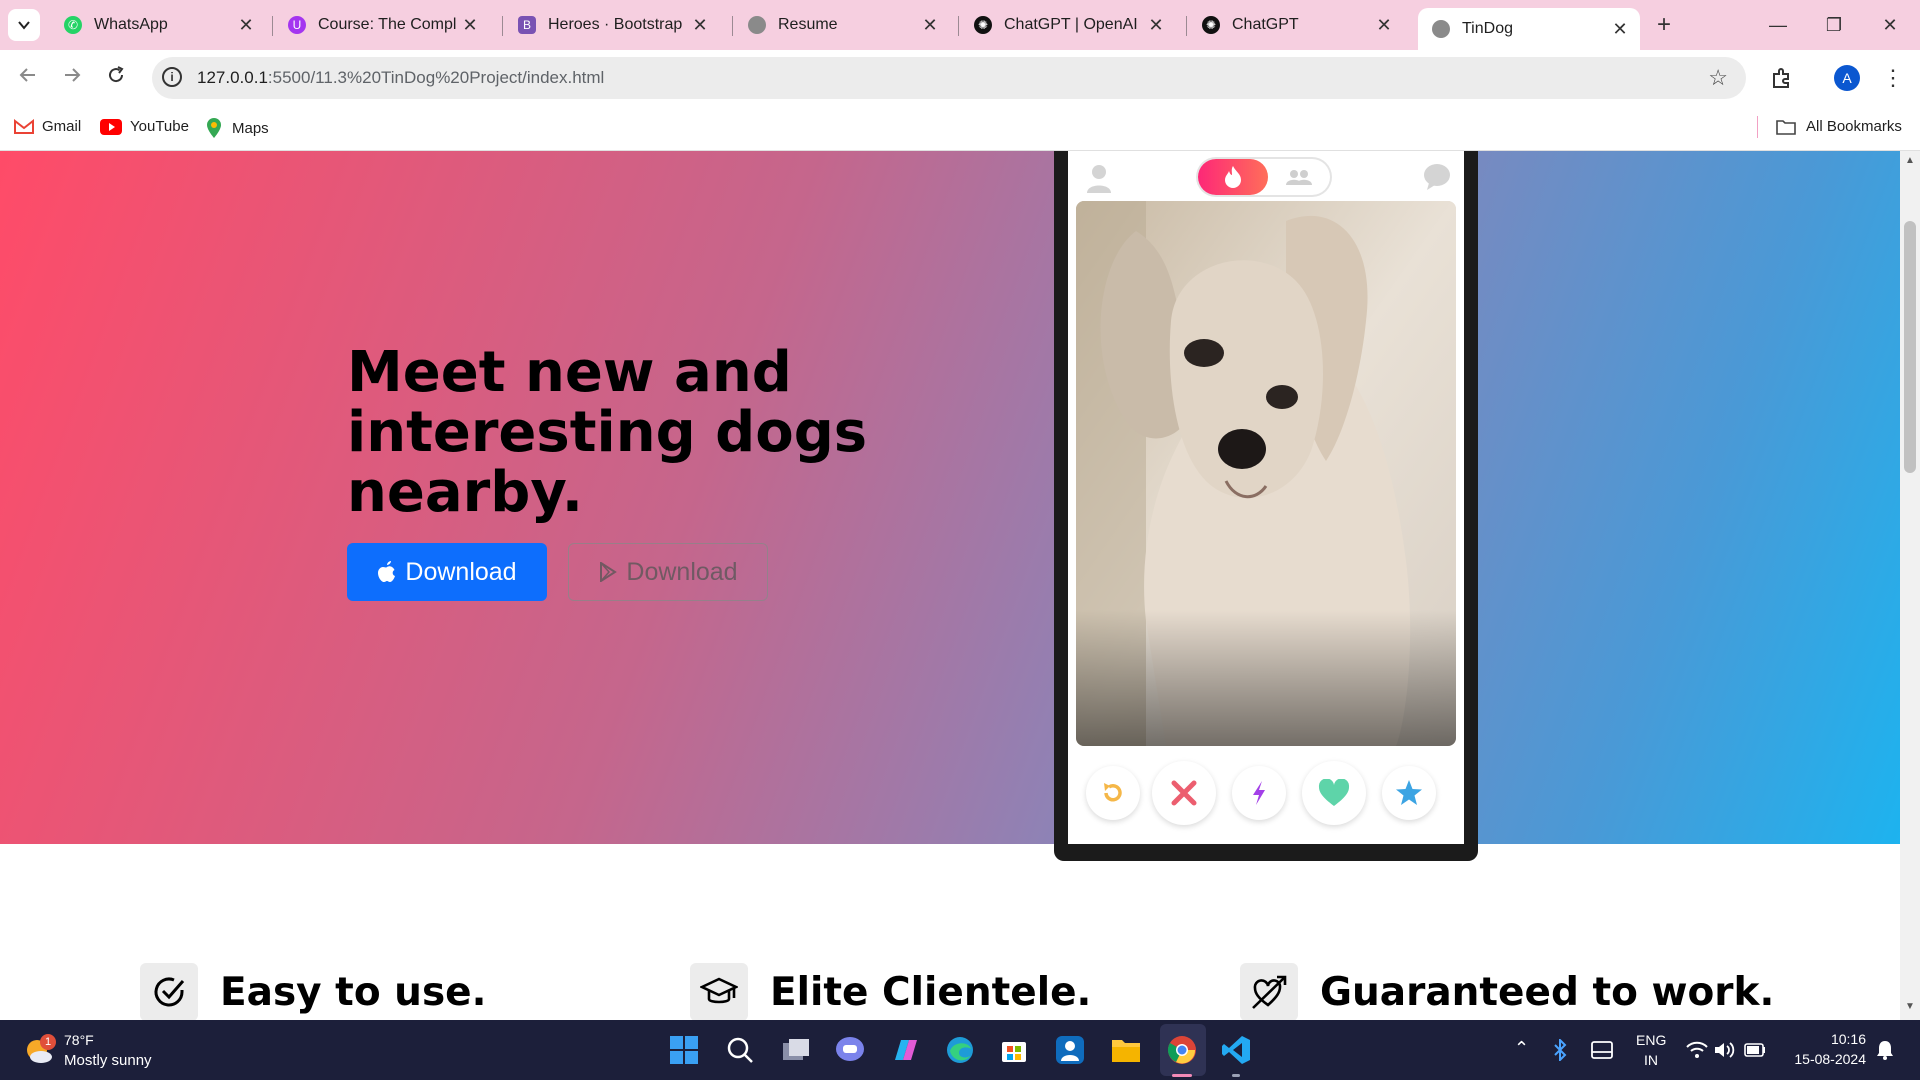  I want to click on youtube-icon, so click(111, 126).